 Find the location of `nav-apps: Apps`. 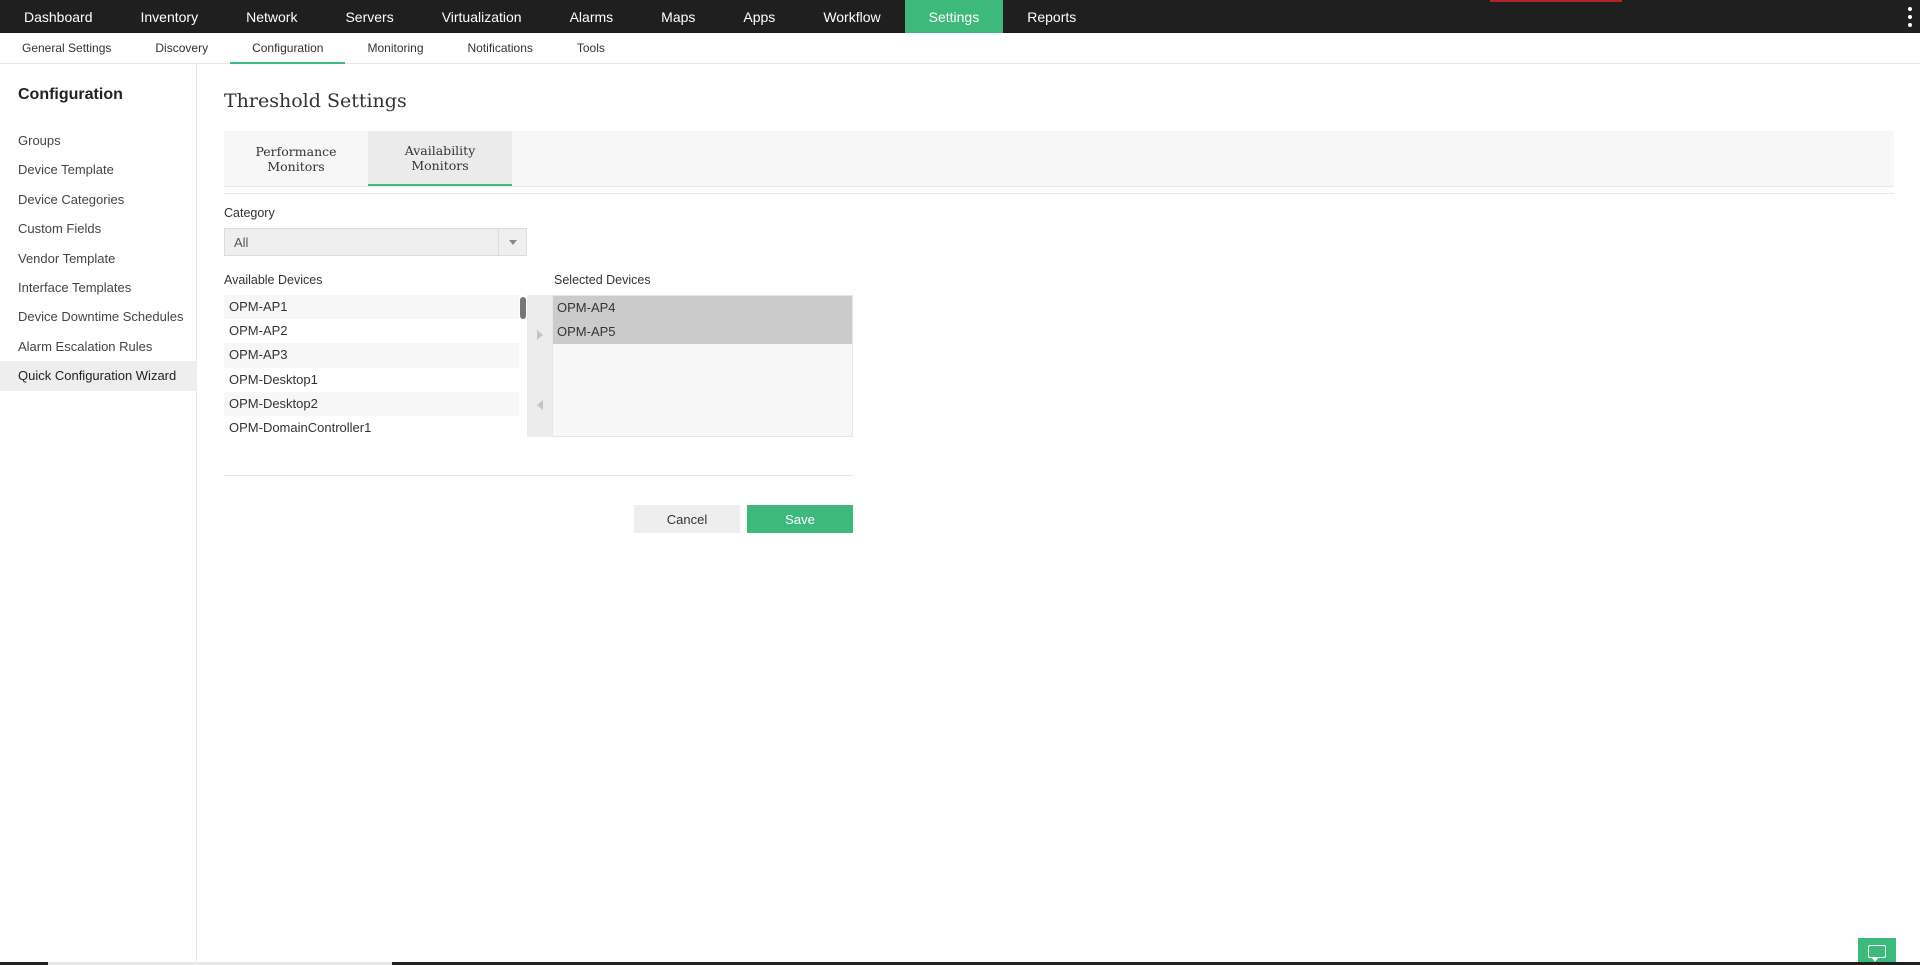

nav-apps: Apps is located at coordinates (759, 16).